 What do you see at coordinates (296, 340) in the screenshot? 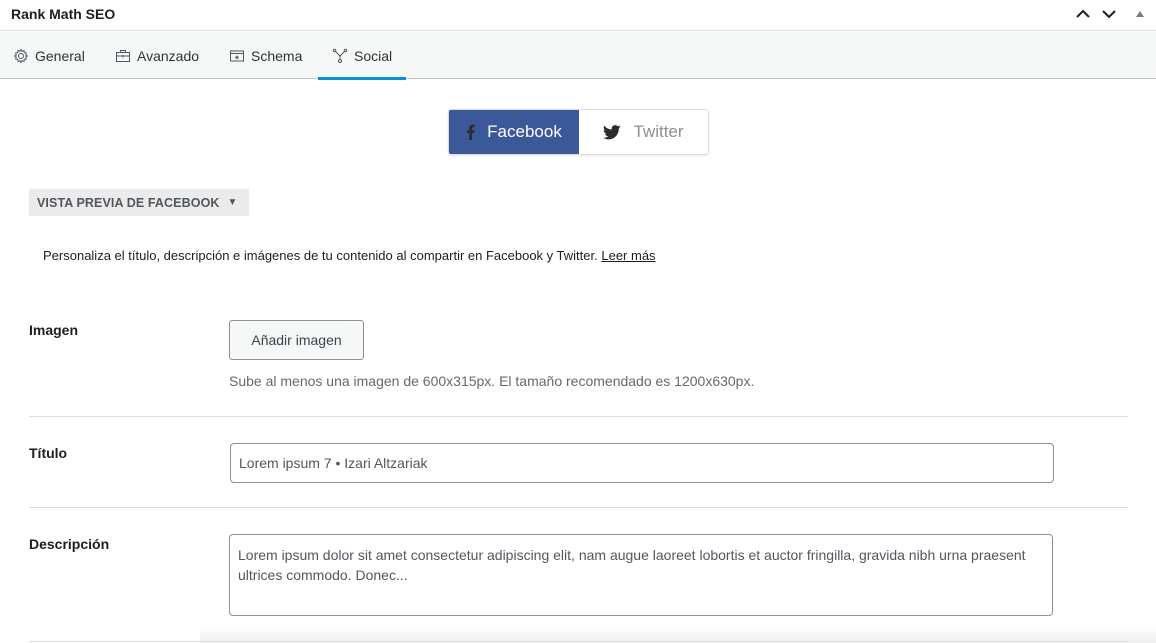
I see `add-image-button: Añadir imagen` at bounding box center [296, 340].